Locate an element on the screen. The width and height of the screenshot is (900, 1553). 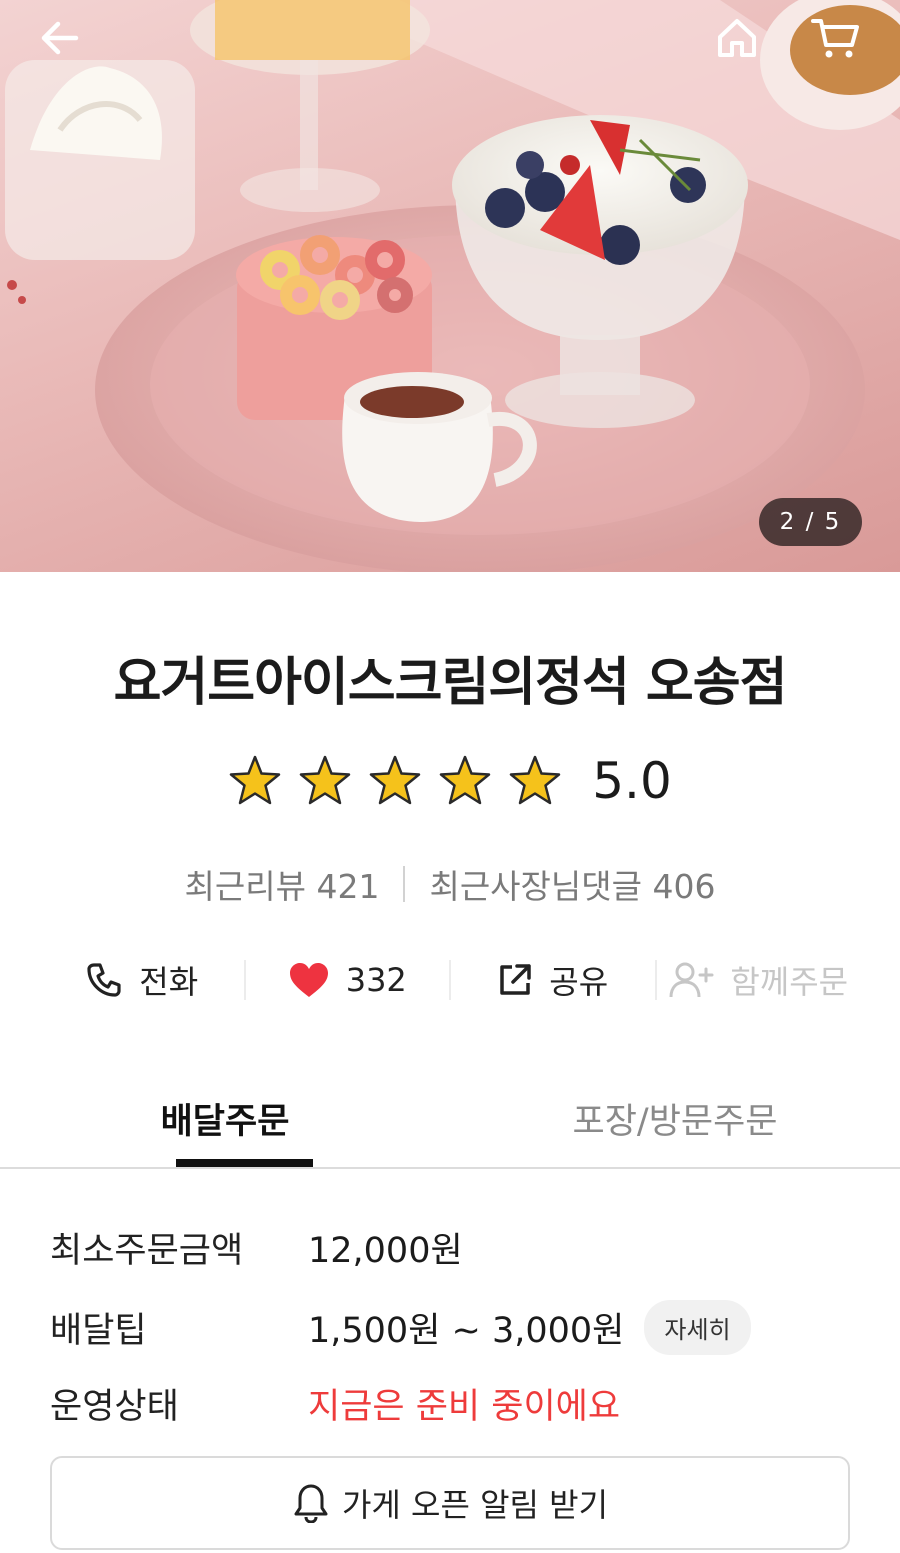
rating-stars is located at coordinates (395, 781).